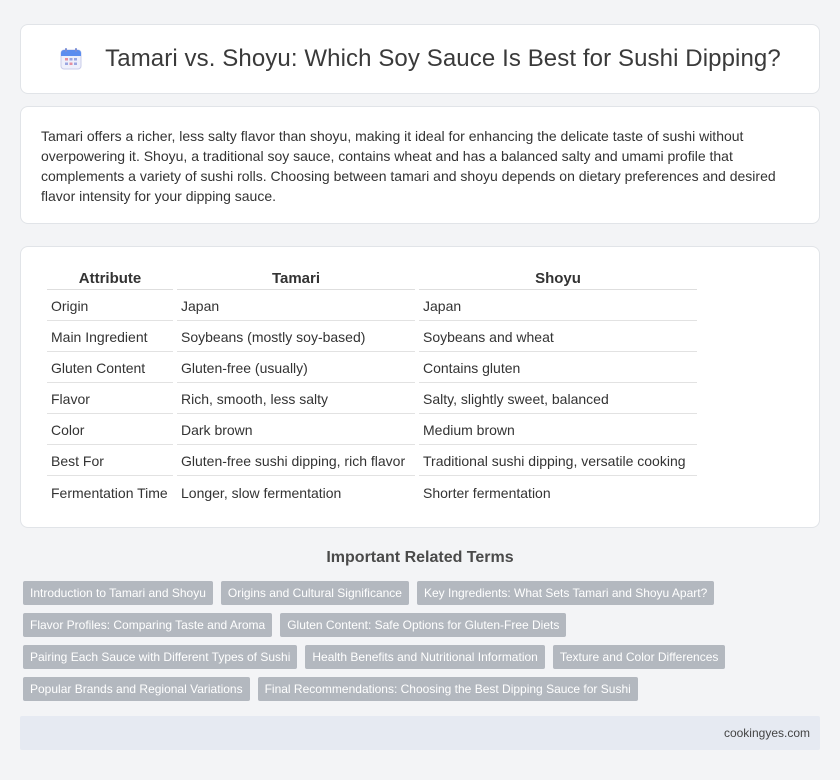 Image resolution: width=840 pixels, height=780 pixels. What do you see at coordinates (296, 399) in the screenshot?
I see `tamari-cell: Rich, smooth, less salty` at bounding box center [296, 399].